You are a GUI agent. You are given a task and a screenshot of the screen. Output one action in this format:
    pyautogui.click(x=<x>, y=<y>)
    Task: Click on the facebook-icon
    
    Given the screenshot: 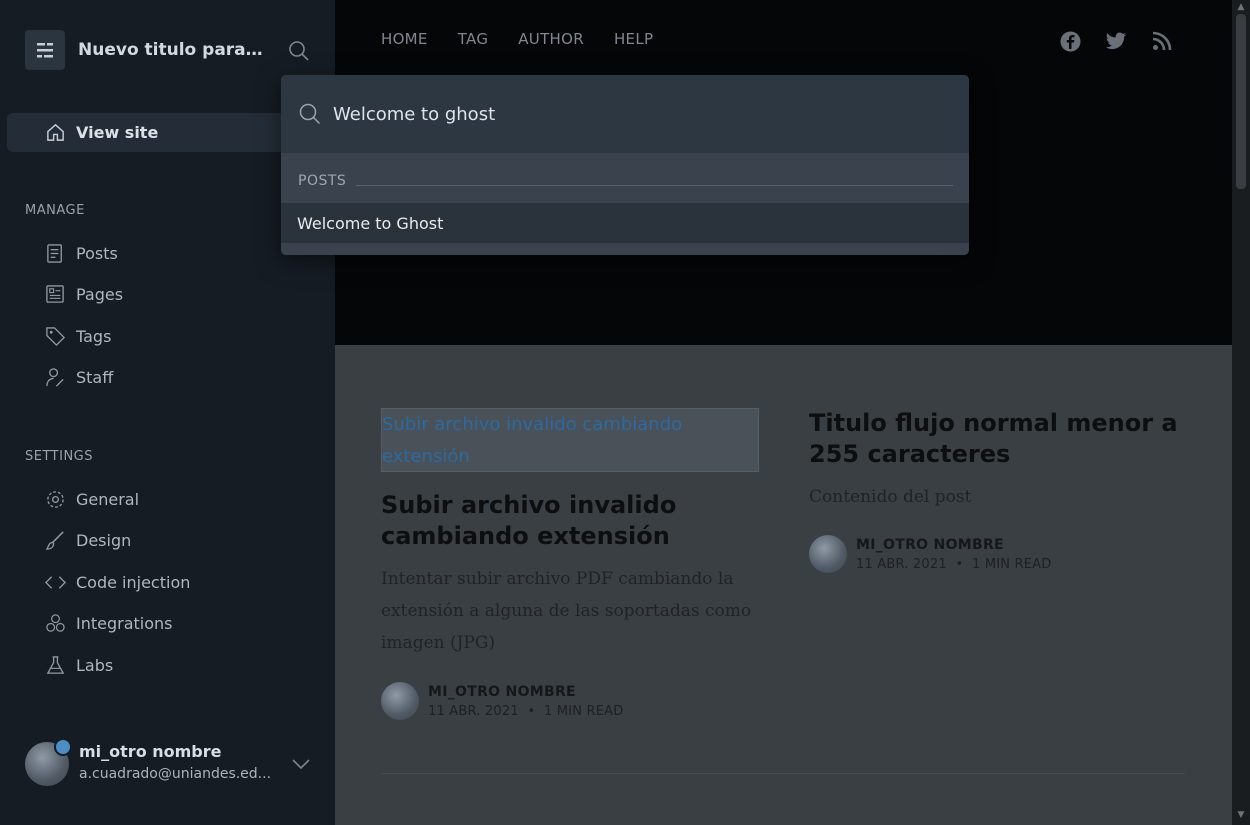 What is the action you would take?
    pyautogui.click(x=1070, y=41)
    